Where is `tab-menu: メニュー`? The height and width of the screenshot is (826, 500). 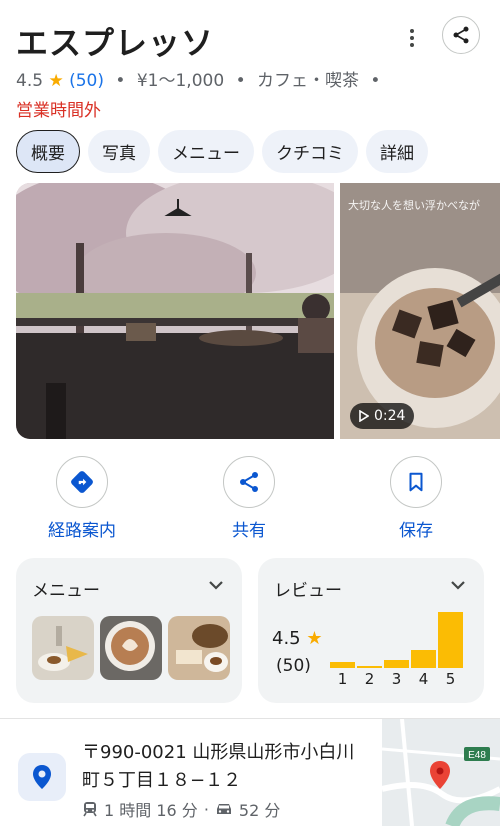 tab-menu: メニュー is located at coordinates (206, 151).